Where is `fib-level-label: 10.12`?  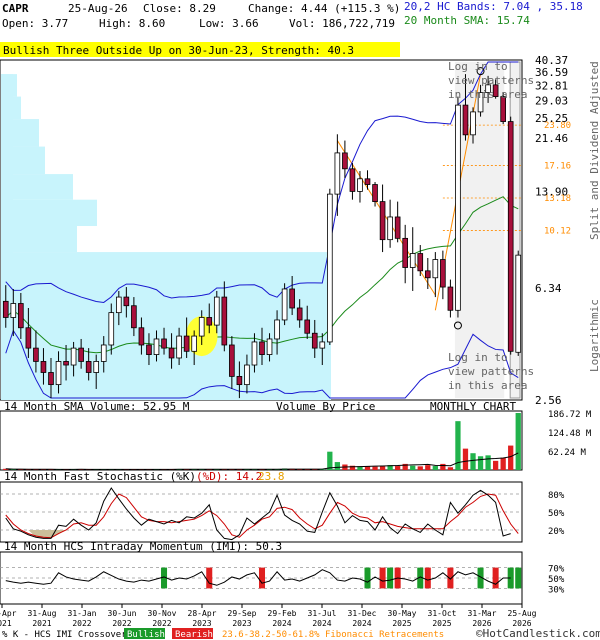
fib-level-label: 10.12 is located at coordinates (557, 232).